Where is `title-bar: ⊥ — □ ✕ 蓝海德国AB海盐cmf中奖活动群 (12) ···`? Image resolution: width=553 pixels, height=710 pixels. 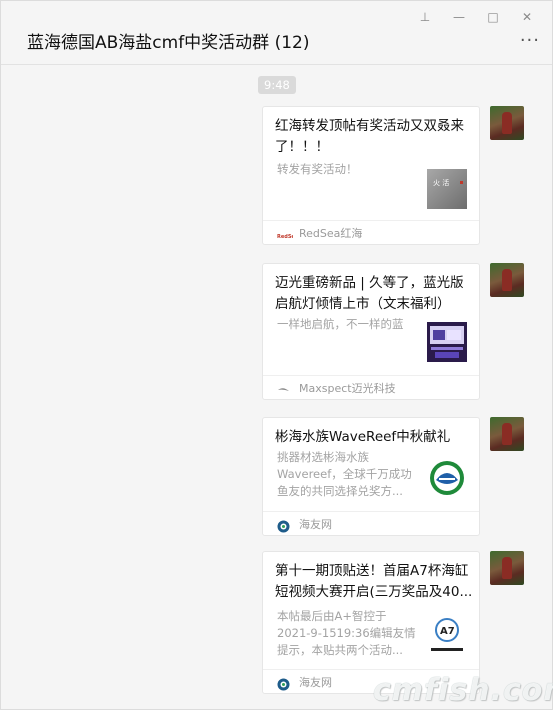
title-bar: ⊥ — □ ✕ 蓝海德国AB海盐cmf中奖活动群 (12) ··· is located at coordinates (276, 33).